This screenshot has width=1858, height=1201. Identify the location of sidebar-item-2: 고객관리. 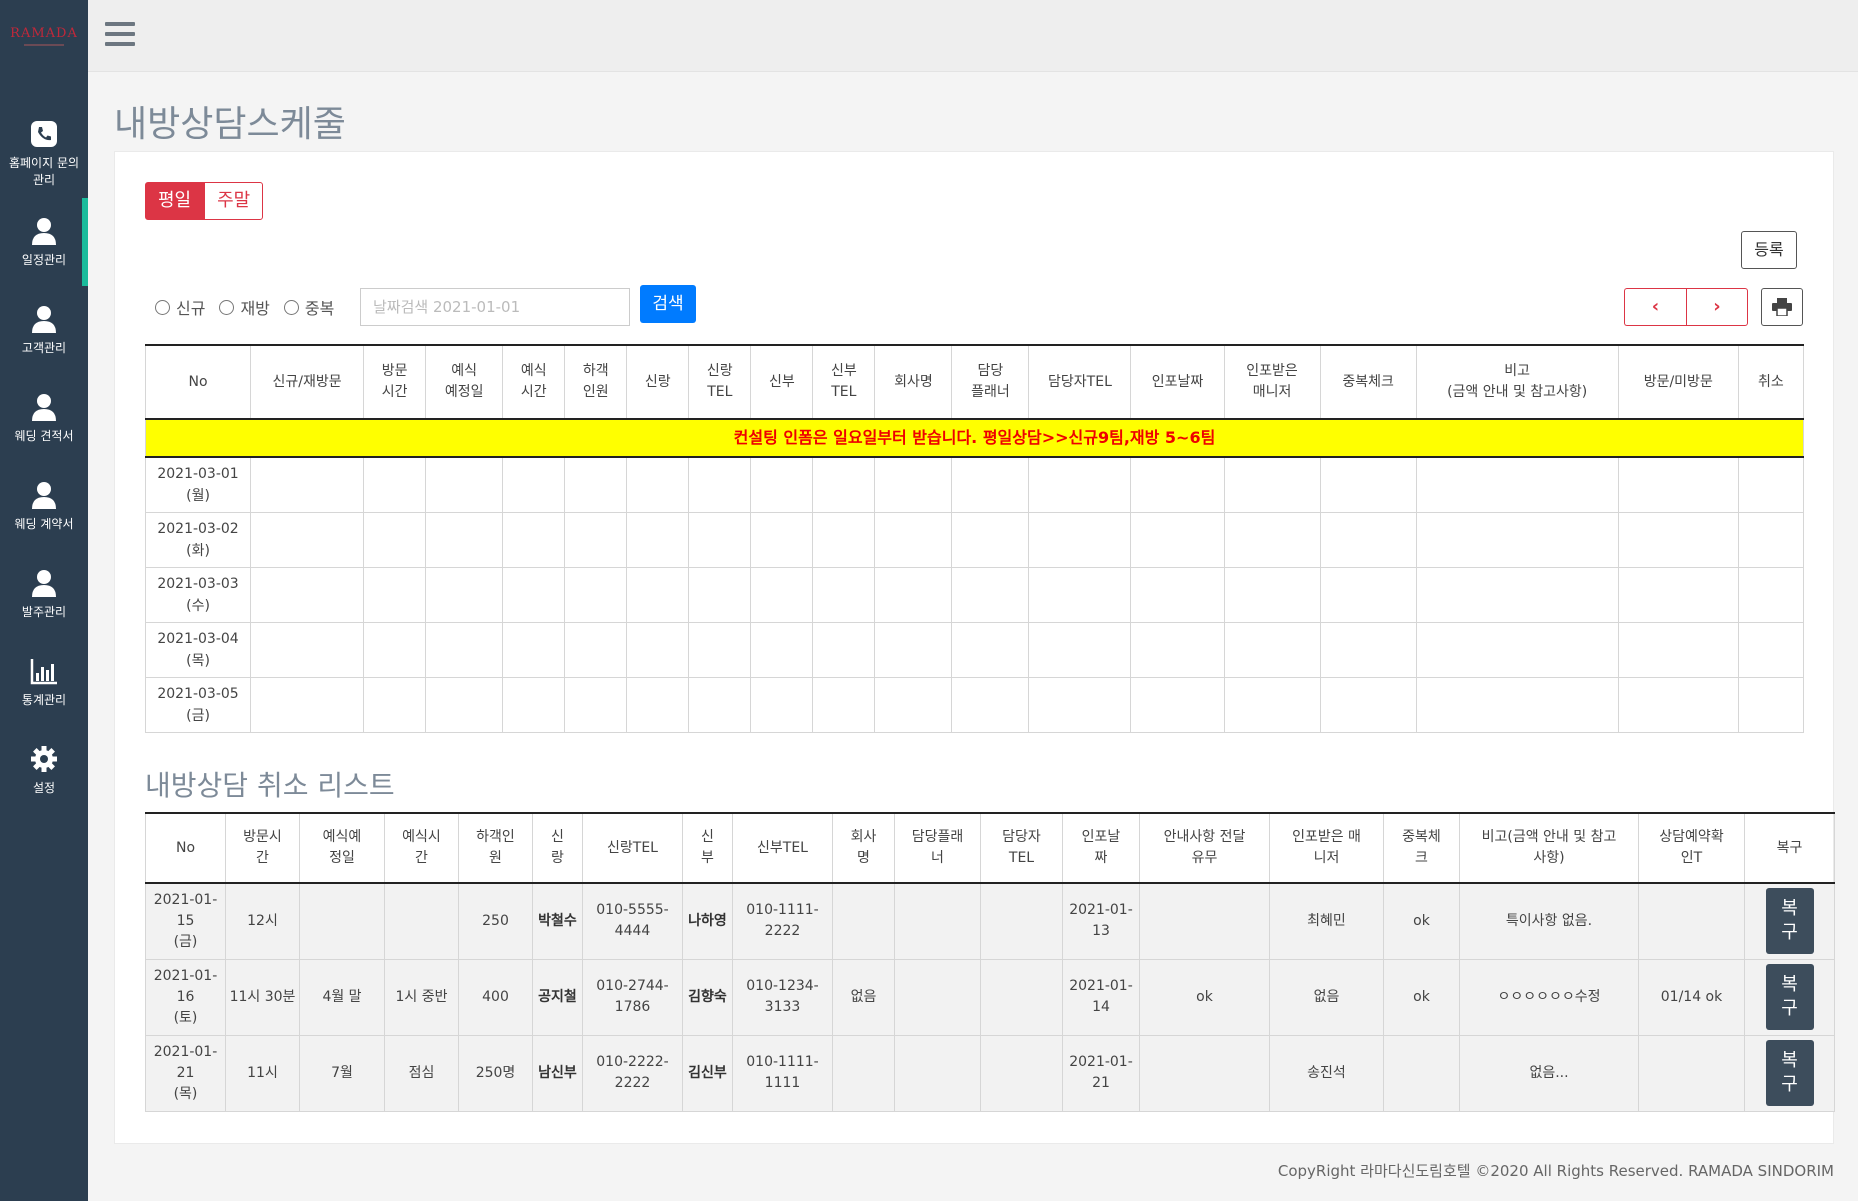
(44, 330).